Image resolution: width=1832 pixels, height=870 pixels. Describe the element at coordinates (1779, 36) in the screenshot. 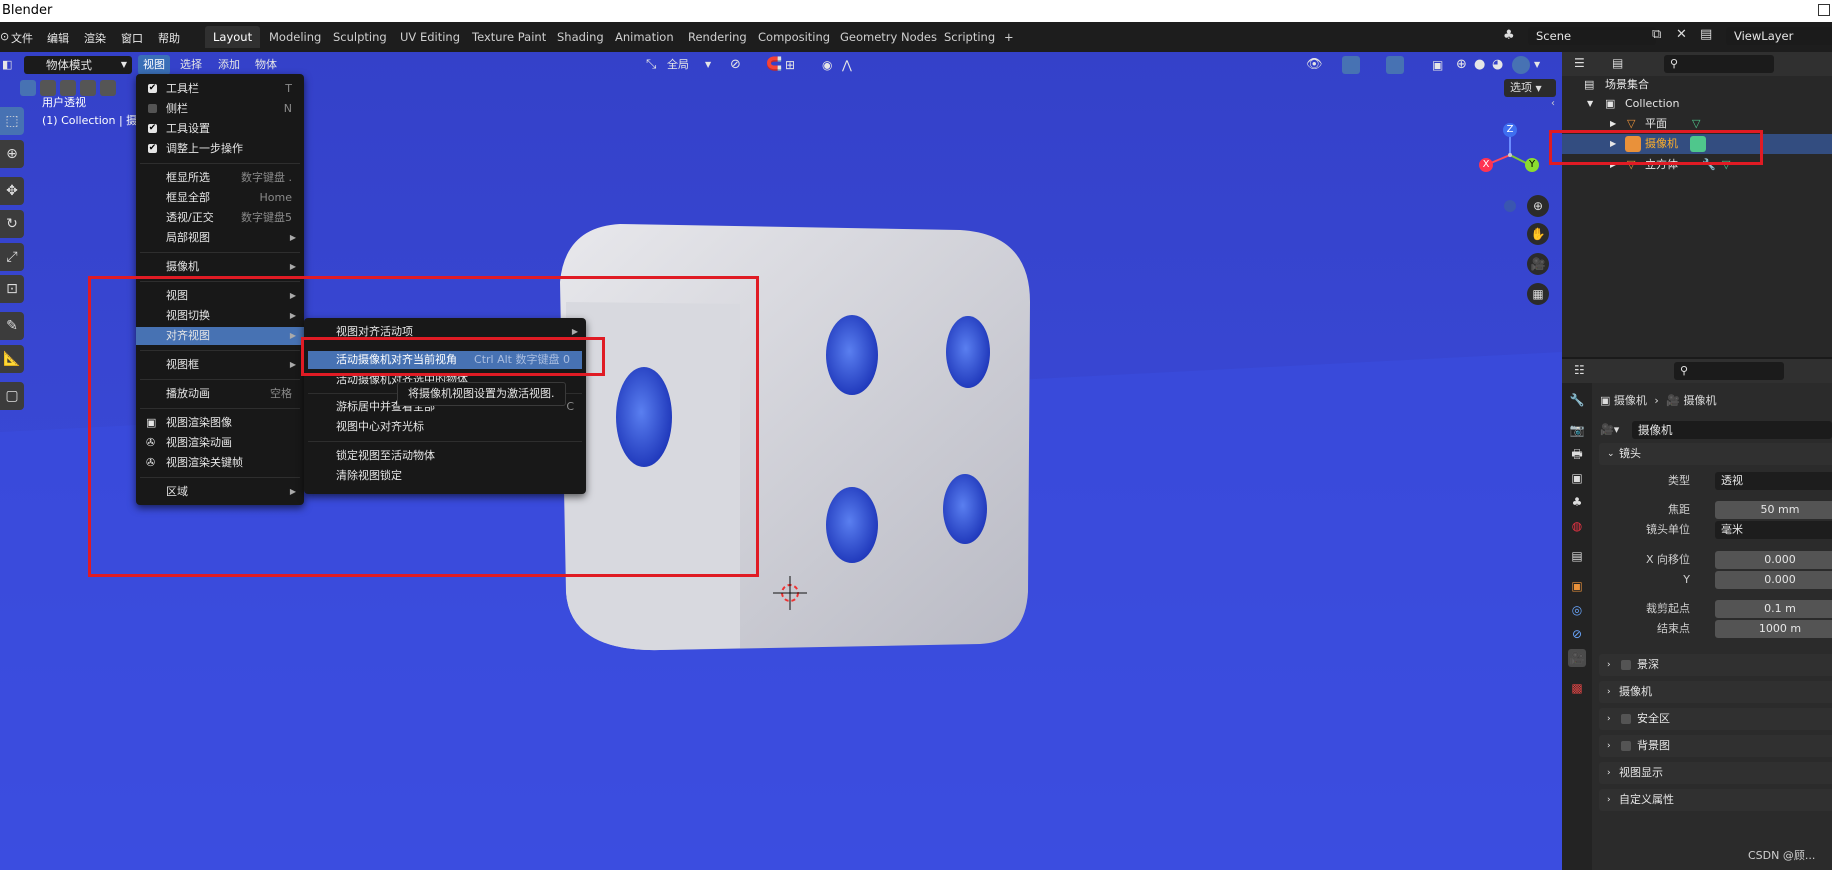

I see `view-layer-field: ViewLayer` at that location.